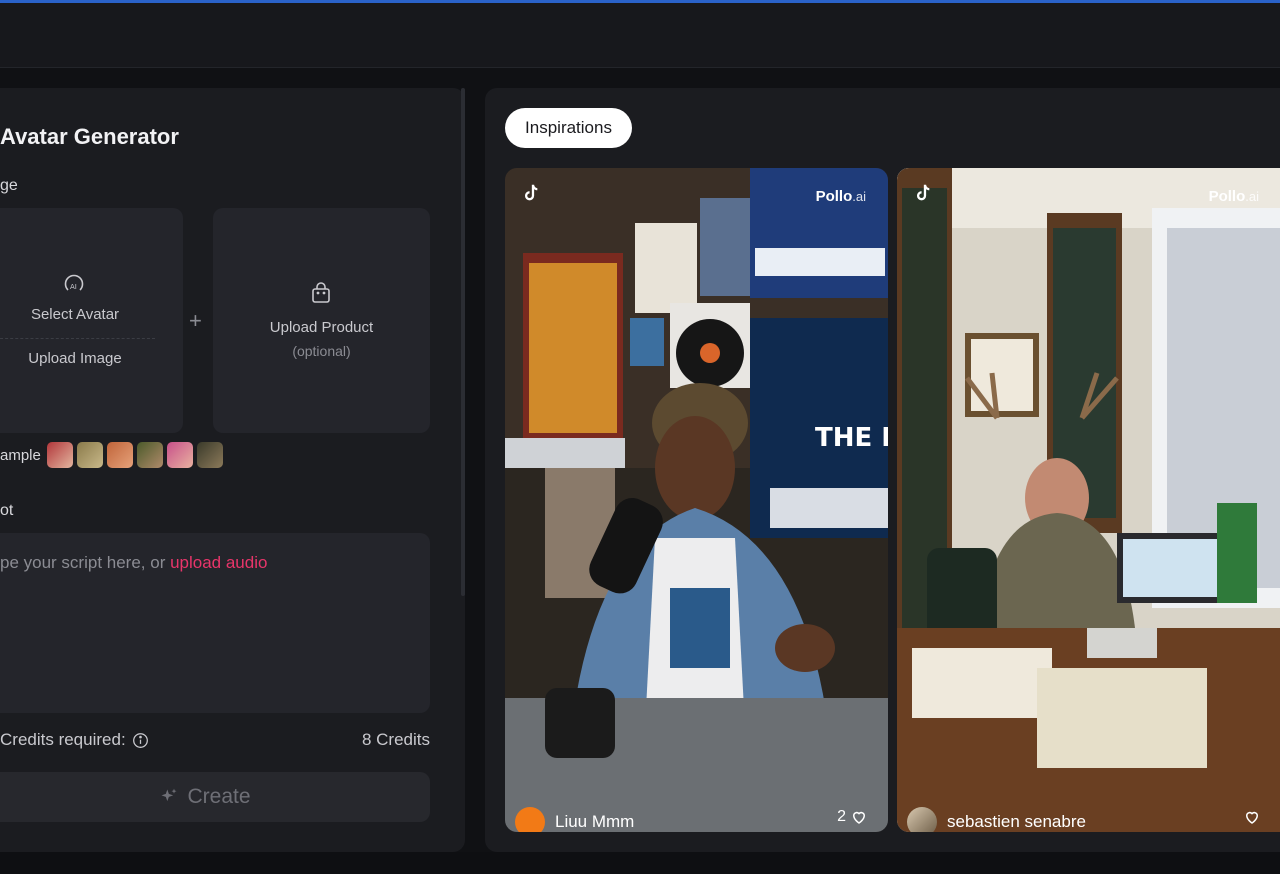 This screenshot has width=1280, height=874. What do you see at coordinates (594, 822) in the screenshot?
I see `card-1-user-name: Liuu Mmm` at bounding box center [594, 822].